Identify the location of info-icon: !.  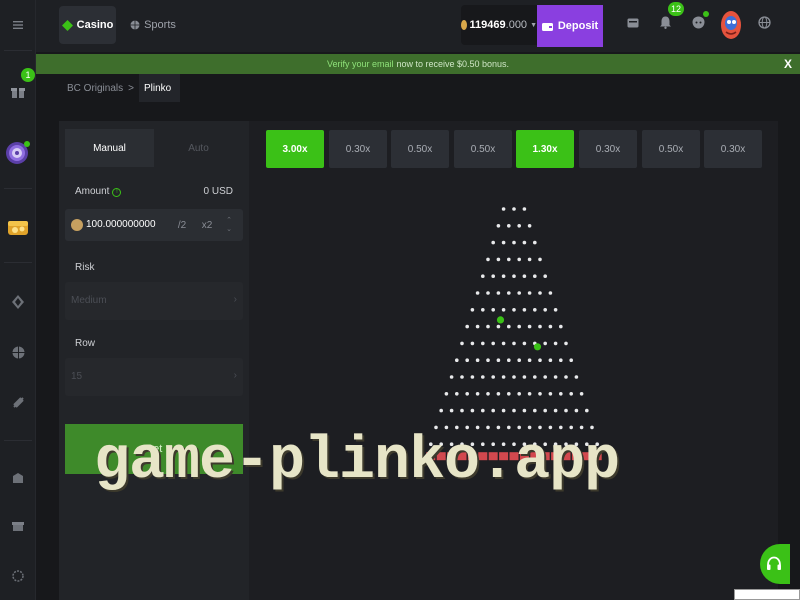
(117, 192).